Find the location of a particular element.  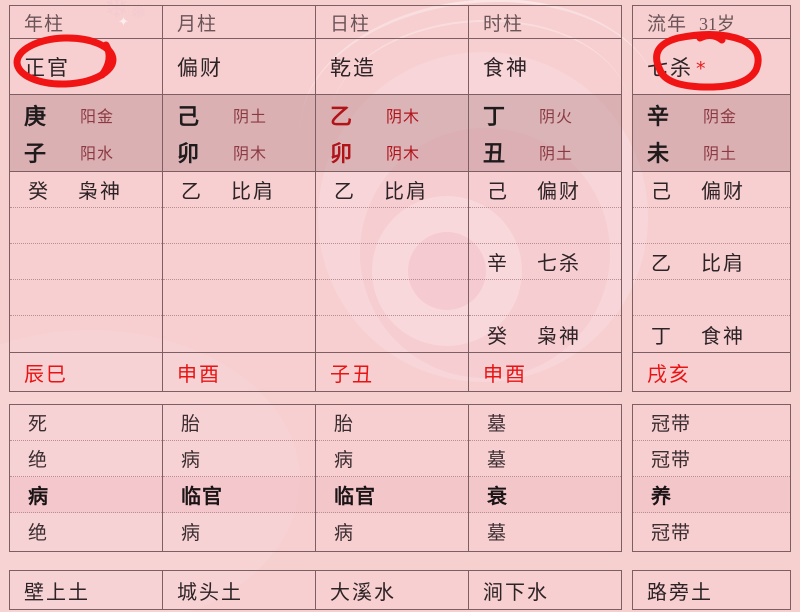

ganzhi-cell-liunian: 辛 阴金 未 阴土 is located at coordinates (711, 133).